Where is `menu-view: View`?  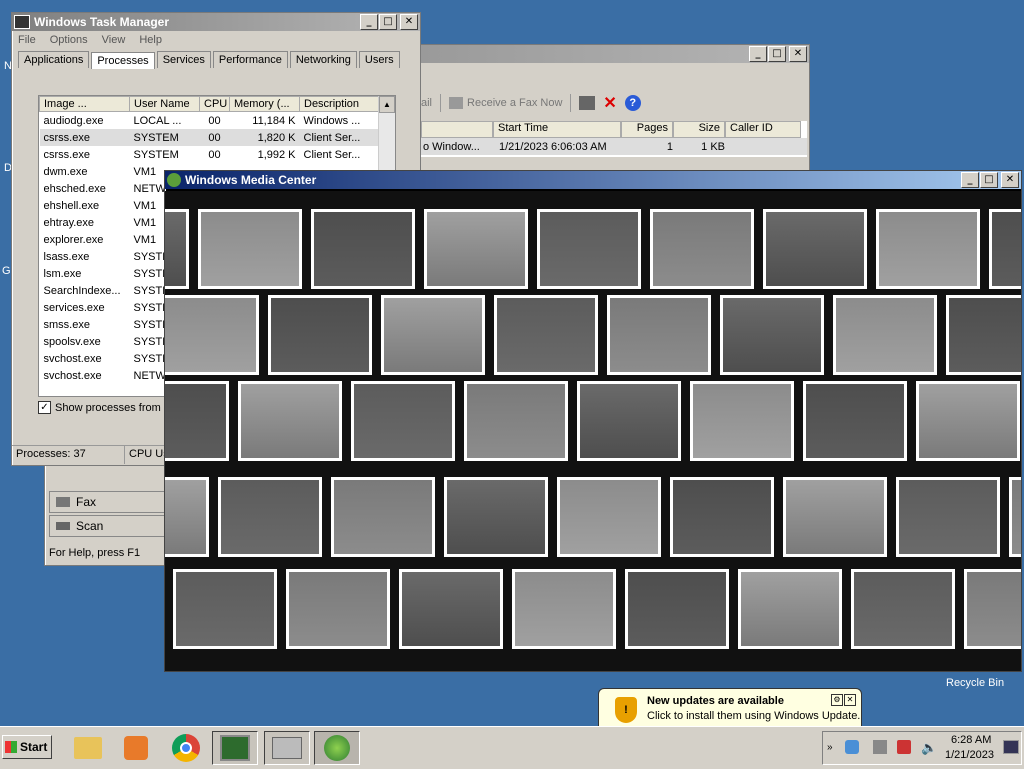
menu-view: View is located at coordinates (114, 40).